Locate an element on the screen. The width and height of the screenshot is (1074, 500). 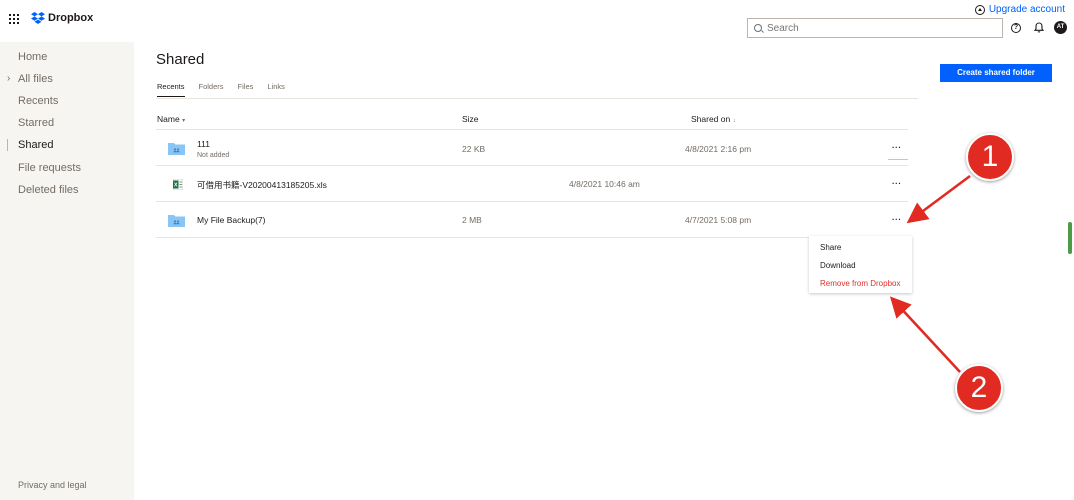
annotation-badge-2: 2 is located at coordinates (979, 388).